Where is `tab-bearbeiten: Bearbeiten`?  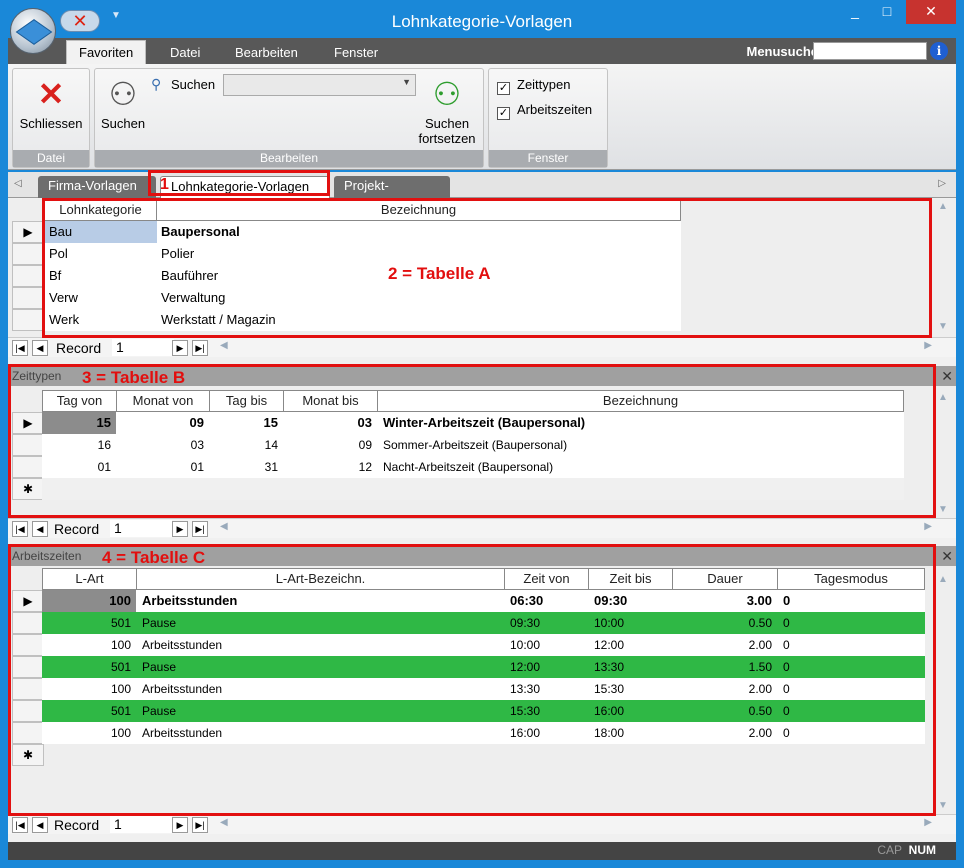 tab-bearbeiten: Bearbeiten is located at coordinates (266, 53).